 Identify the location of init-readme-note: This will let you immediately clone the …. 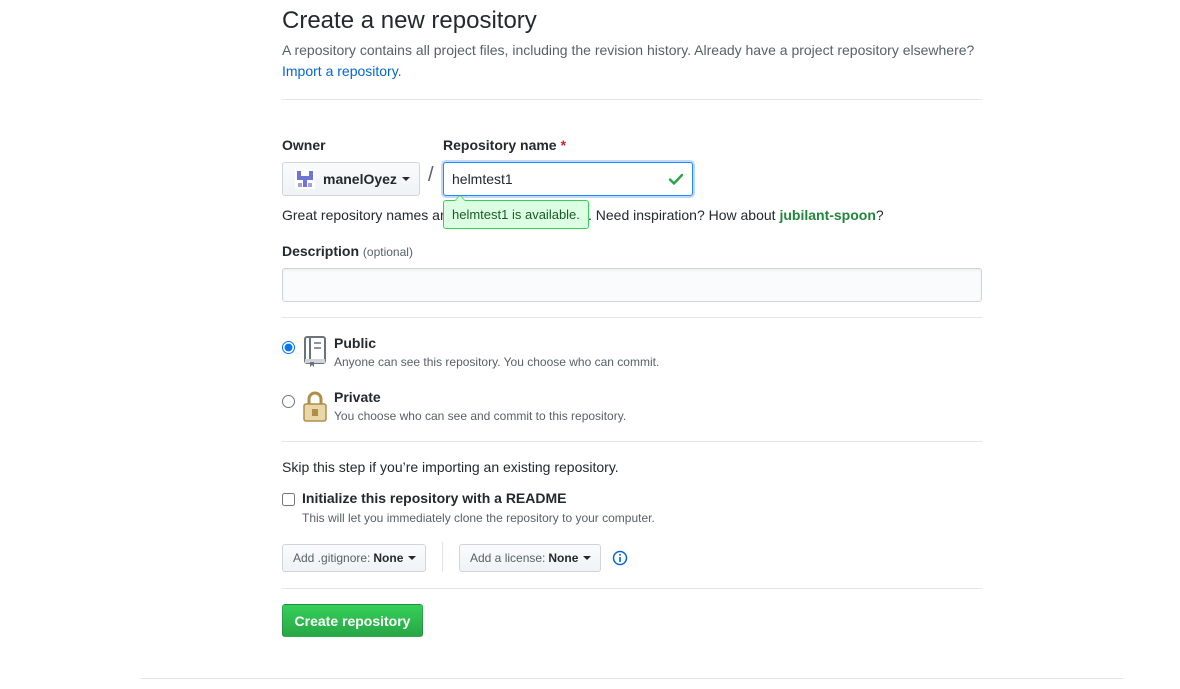
(478, 518).